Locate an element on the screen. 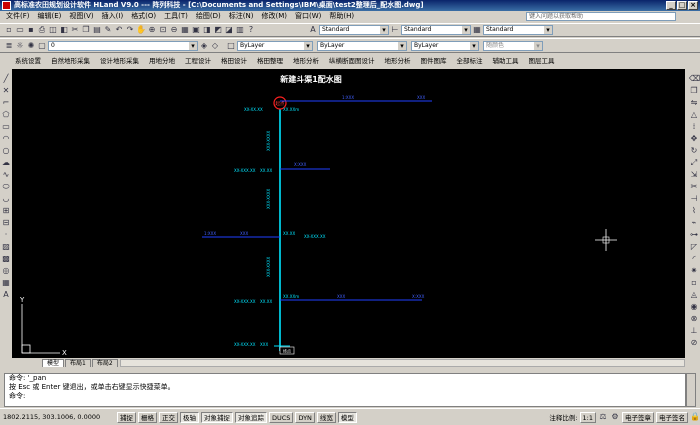 Image resolution: width=700 pixels, height=425 pixels. help-icon: ? is located at coordinates (251, 30).